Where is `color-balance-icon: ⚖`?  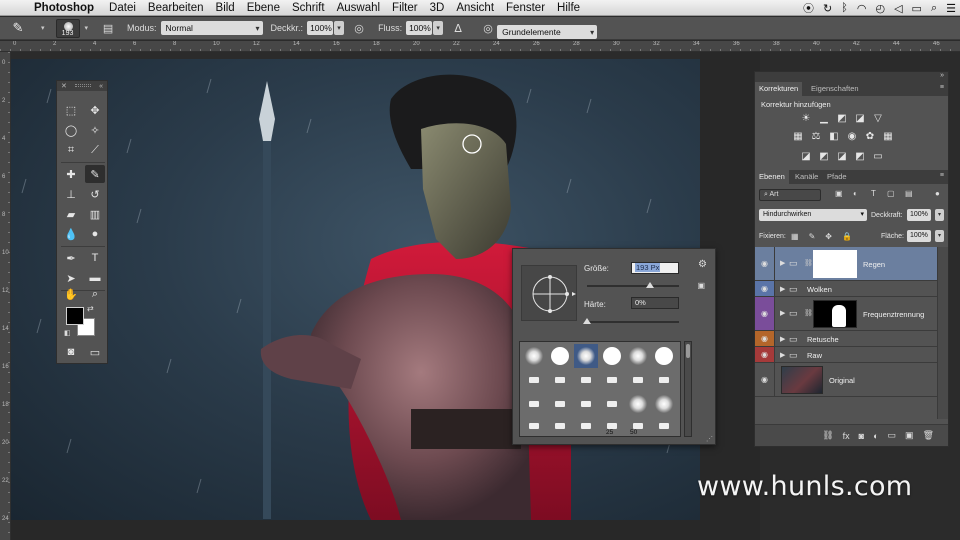
color-balance-icon: ⚖ is located at coordinates (816, 136).